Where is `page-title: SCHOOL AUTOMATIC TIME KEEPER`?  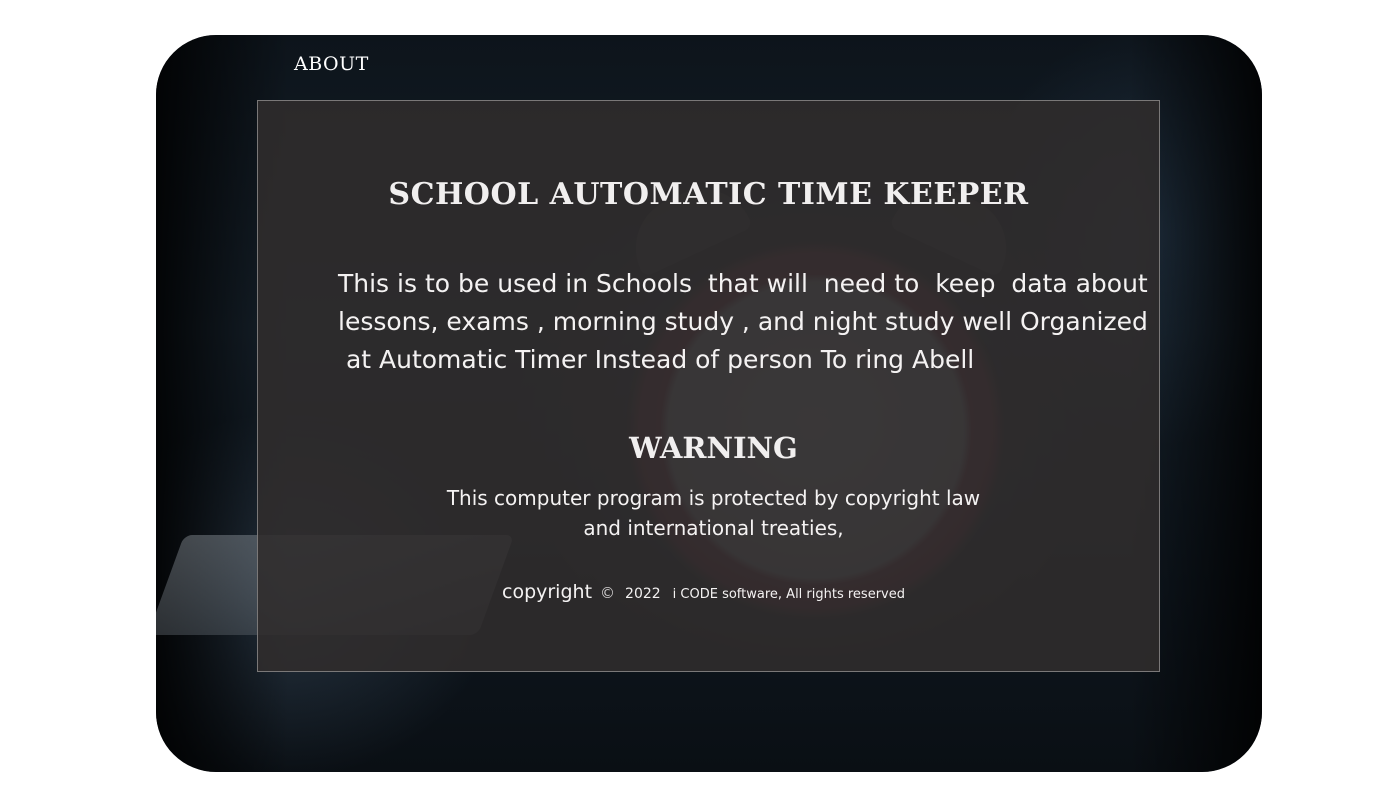 page-title: SCHOOL AUTOMATIC TIME KEEPER is located at coordinates (708, 194).